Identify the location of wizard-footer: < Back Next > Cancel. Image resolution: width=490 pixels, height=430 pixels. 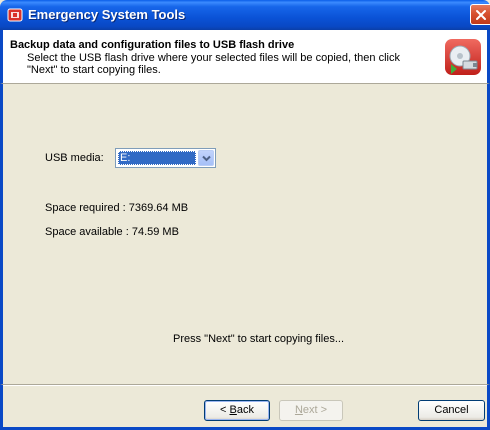
(245, 407).